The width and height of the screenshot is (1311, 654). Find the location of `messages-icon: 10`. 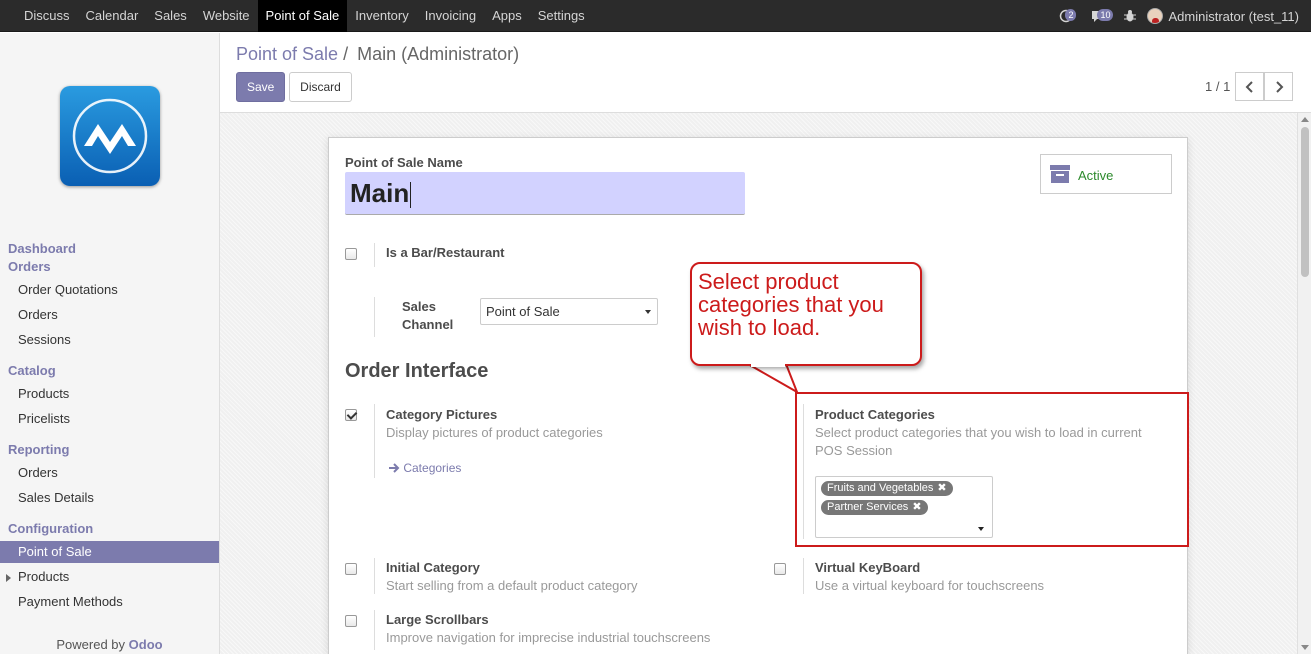

messages-icon: 10 is located at coordinates (1102, 16).